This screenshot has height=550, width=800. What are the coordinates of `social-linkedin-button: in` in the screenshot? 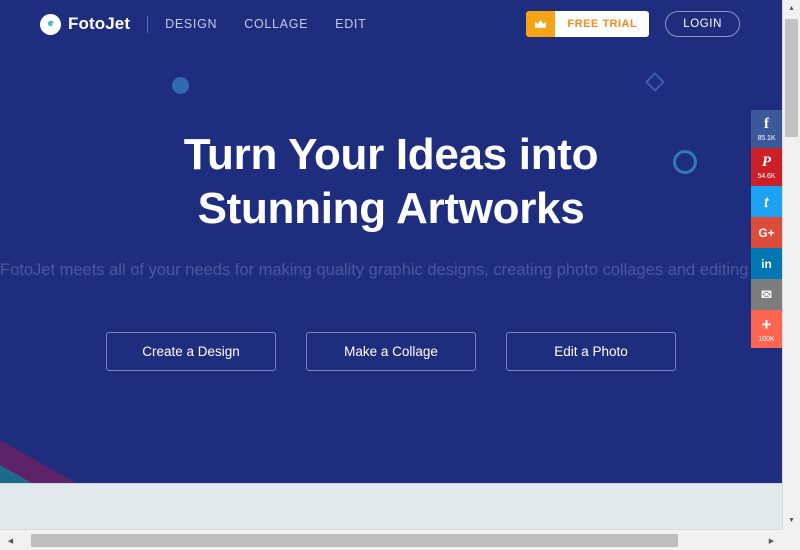 It's located at (766, 263).